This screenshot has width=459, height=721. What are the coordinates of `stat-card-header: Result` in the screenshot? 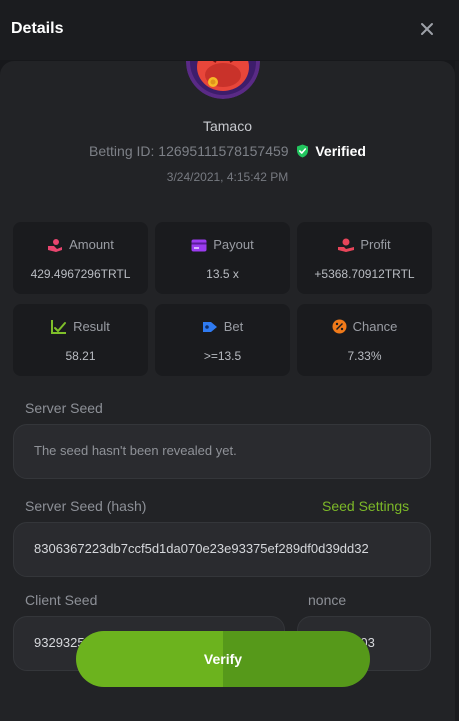 It's located at (80, 326).